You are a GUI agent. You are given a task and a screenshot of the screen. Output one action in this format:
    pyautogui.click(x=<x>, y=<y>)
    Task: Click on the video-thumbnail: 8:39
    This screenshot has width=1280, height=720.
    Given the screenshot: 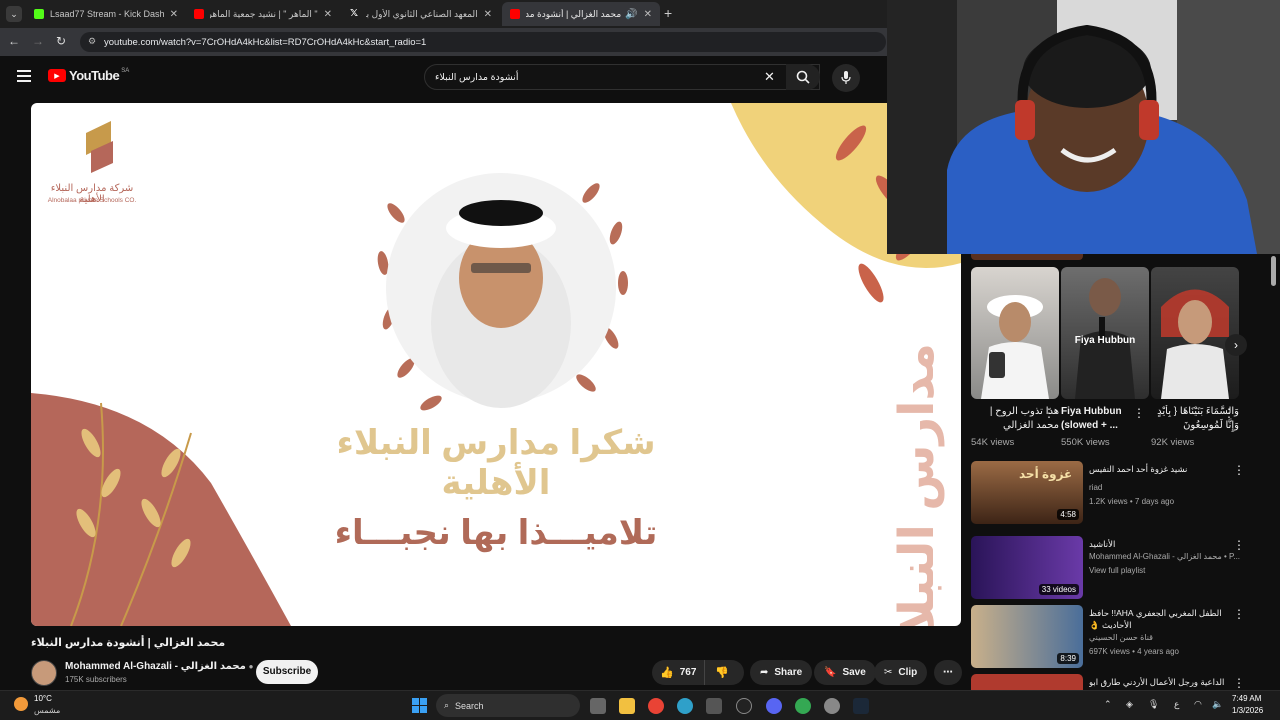 What is the action you would take?
    pyautogui.click(x=1027, y=636)
    